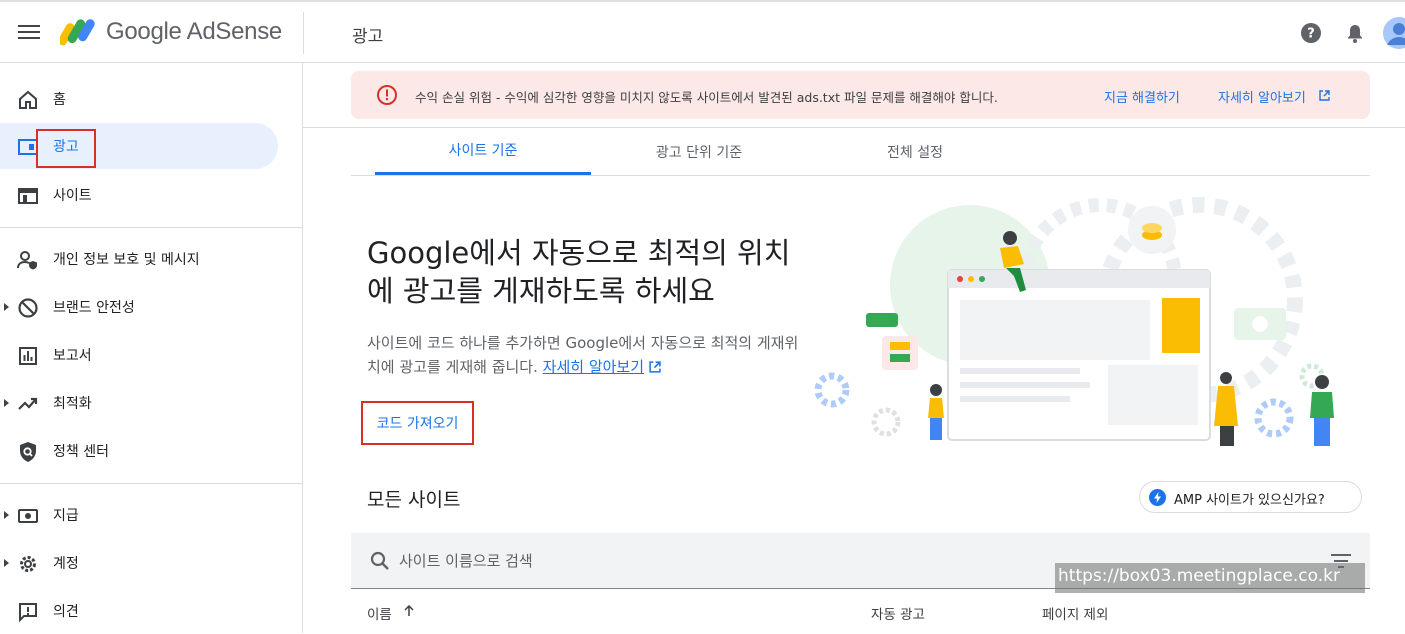 The width and height of the screenshot is (1405, 634). Describe the element at coordinates (27, 260) in the screenshot. I see `privacy-person-icon` at that location.